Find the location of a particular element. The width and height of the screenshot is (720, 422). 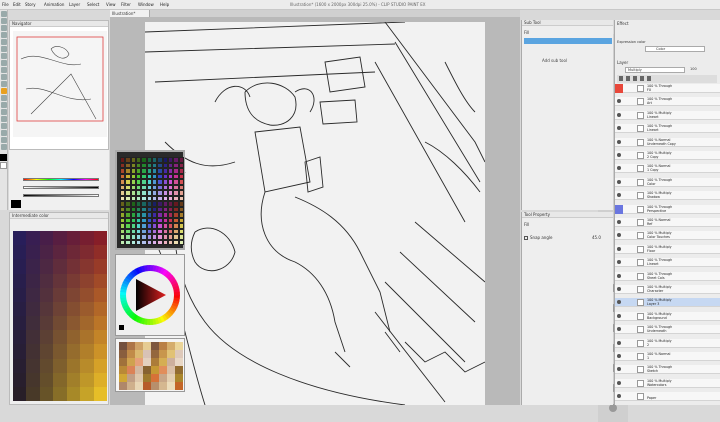

main-color-swatch is located at coordinates (3, 157).